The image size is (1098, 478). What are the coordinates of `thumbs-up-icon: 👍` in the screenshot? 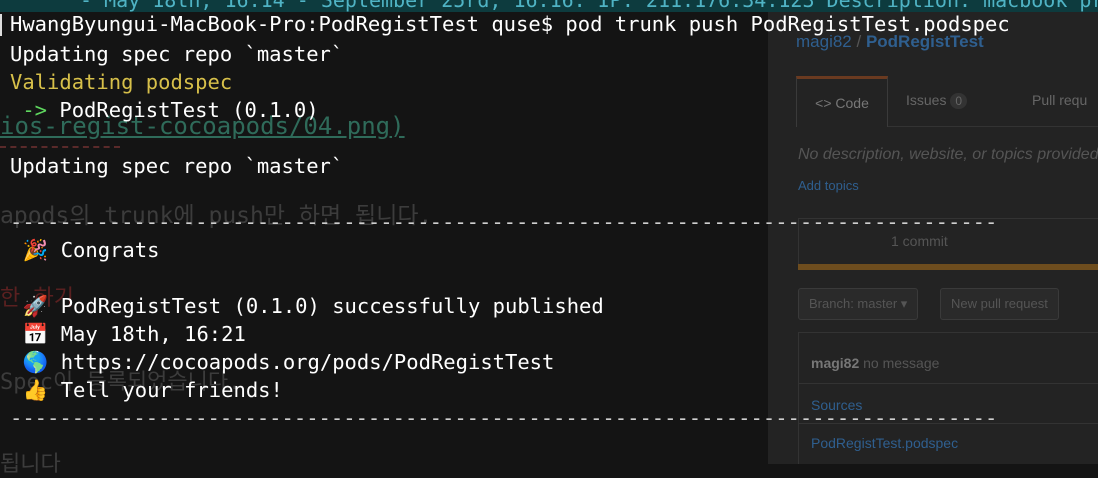 It's located at (35, 390).